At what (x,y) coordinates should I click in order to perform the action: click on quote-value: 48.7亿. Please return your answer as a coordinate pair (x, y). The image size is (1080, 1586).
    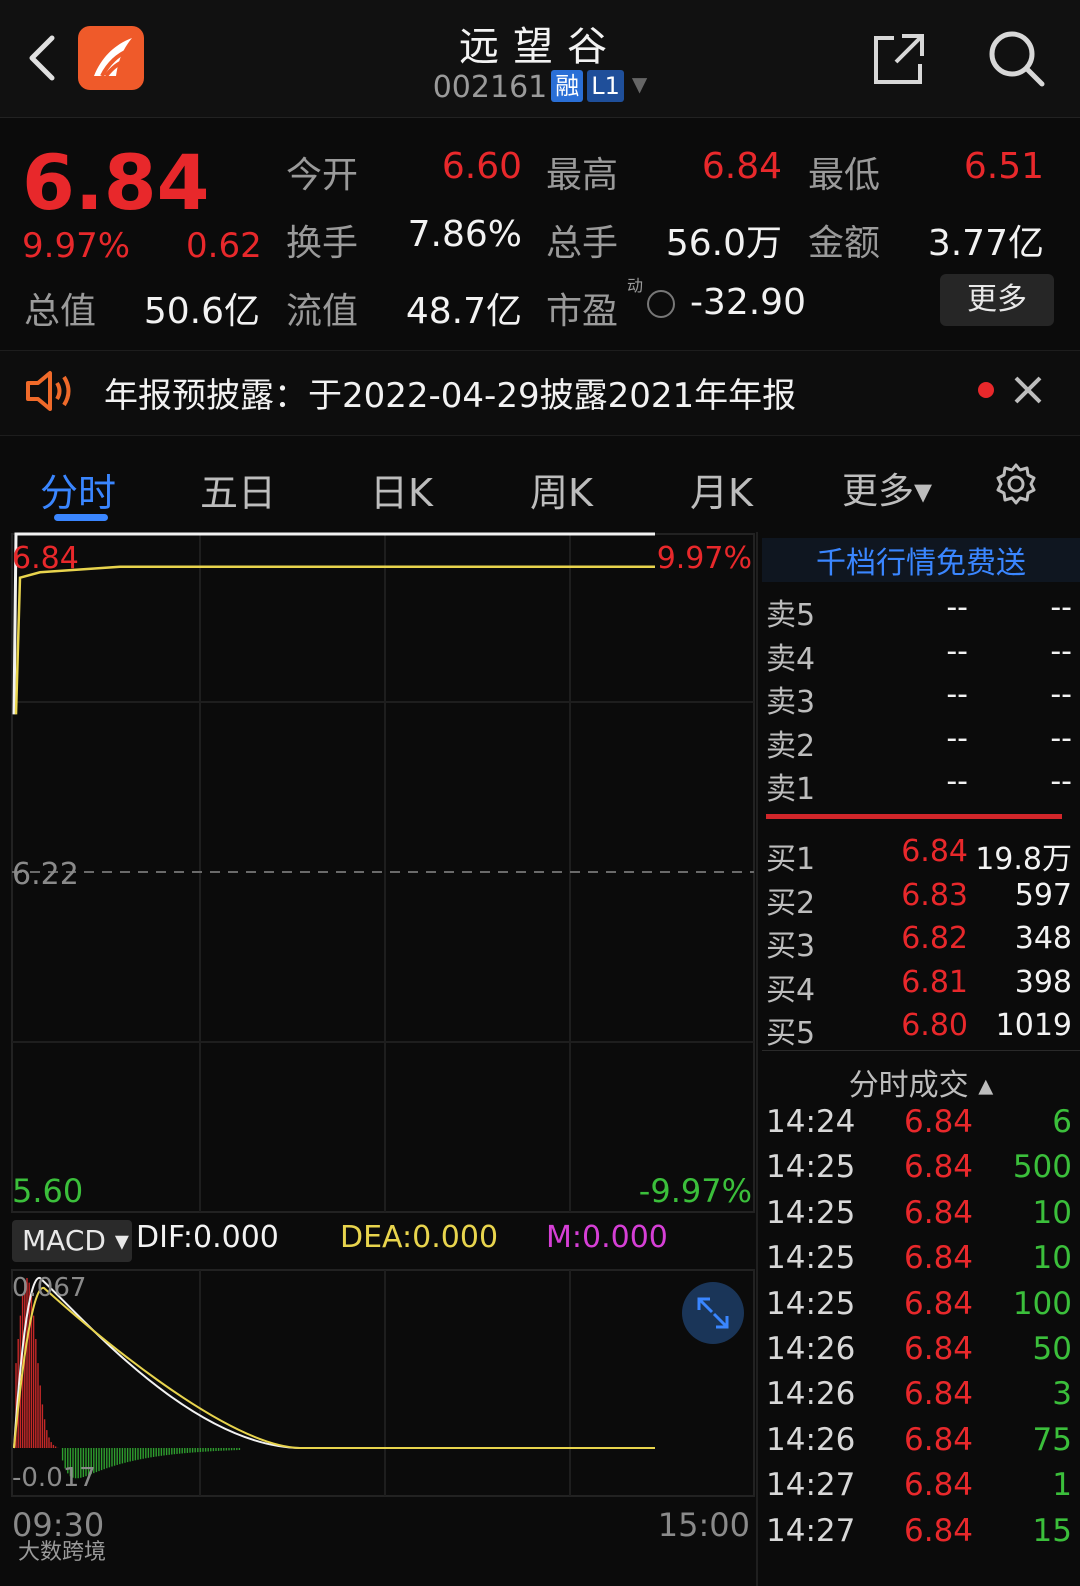
    Looking at the image, I should click on (463, 311).